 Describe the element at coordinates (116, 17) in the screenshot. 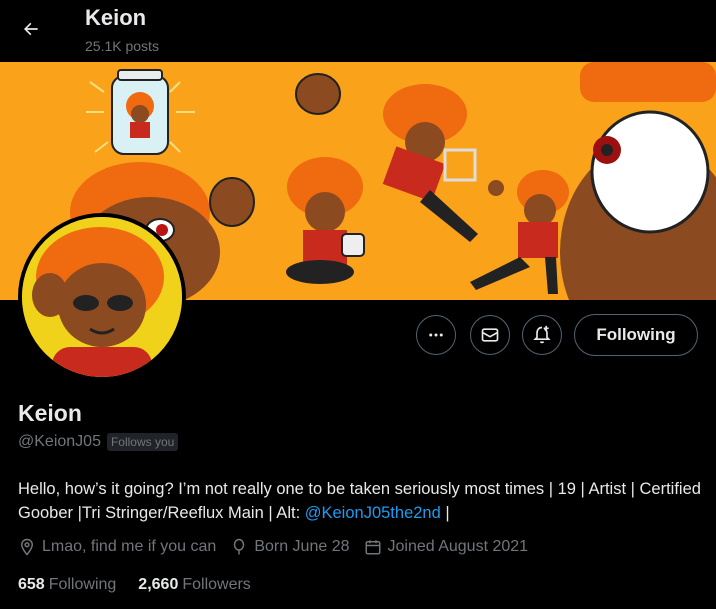

I see `page-title: Keion` at that location.